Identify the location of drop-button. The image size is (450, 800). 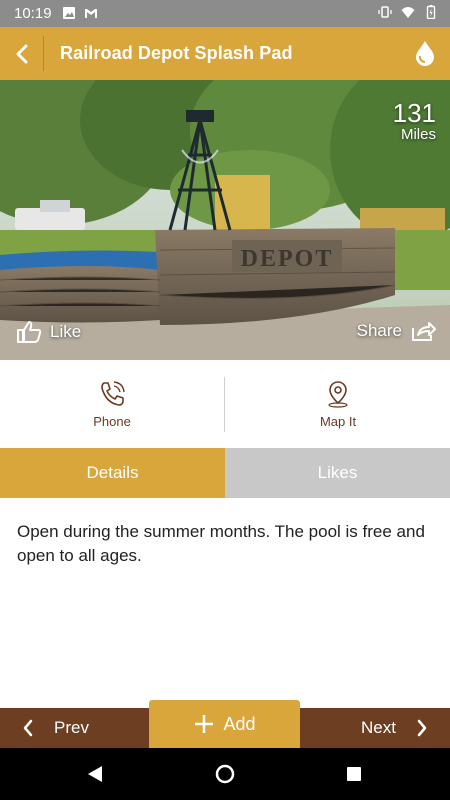
(425, 53).